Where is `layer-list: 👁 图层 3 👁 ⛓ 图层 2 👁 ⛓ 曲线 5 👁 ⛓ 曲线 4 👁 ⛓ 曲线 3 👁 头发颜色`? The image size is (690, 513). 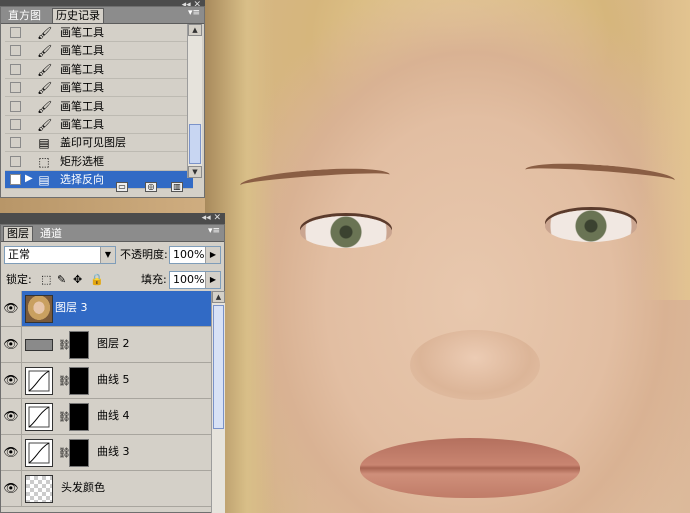
layer-list: 👁 图层 3 👁 ⛓ 图层 2 👁 ⛓ 曲线 5 👁 ⛓ 曲线 4 👁 ⛓ 曲线 3 👁 头发颜色 is located at coordinates (106, 402).